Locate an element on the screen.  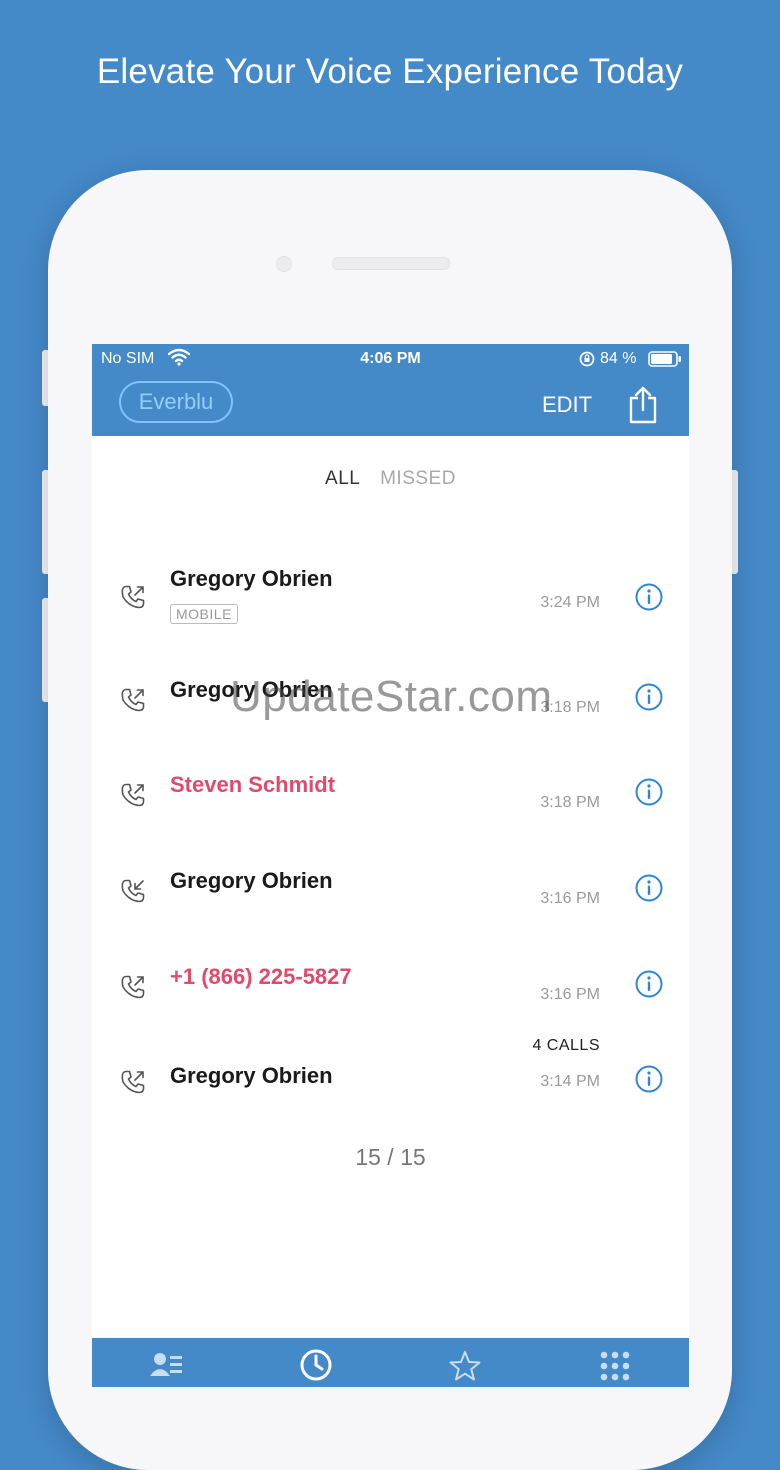
call-filter-tabs: ALL MISSED is located at coordinates (390, 479).